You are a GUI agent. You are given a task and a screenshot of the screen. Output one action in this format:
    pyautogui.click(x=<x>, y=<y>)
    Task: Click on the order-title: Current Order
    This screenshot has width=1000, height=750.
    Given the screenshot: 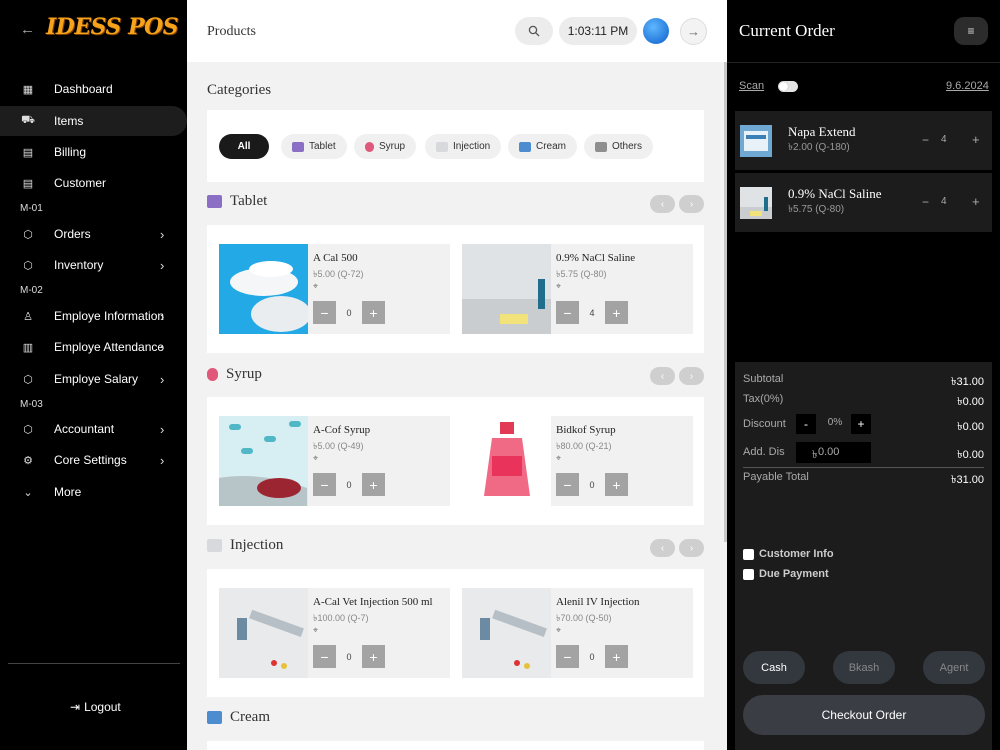 What is the action you would take?
    pyautogui.click(x=787, y=30)
    